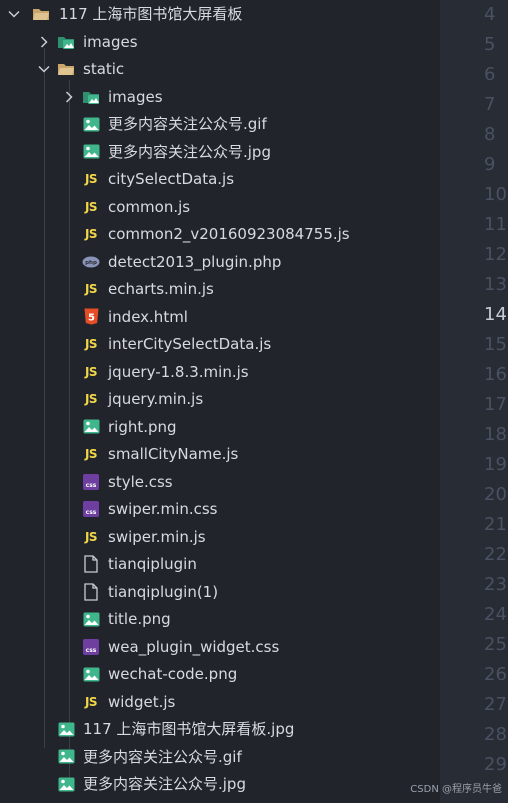 The width and height of the screenshot is (508, 803). I want to click on tree-file-row: JS swiper.min.js, so click(220, 537).